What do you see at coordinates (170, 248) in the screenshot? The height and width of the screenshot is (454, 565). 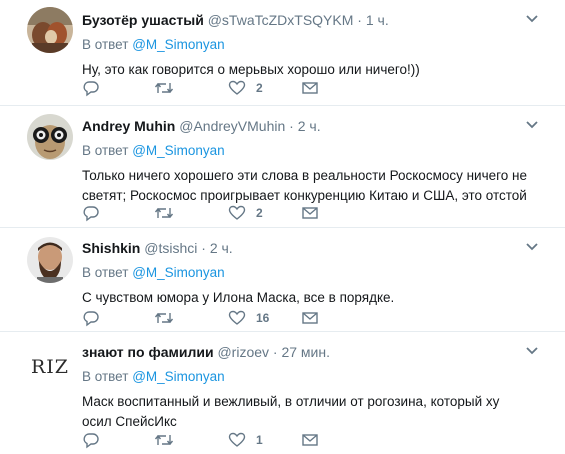 I see `user-handle: @tsishci` at bounding box center [170, 248].